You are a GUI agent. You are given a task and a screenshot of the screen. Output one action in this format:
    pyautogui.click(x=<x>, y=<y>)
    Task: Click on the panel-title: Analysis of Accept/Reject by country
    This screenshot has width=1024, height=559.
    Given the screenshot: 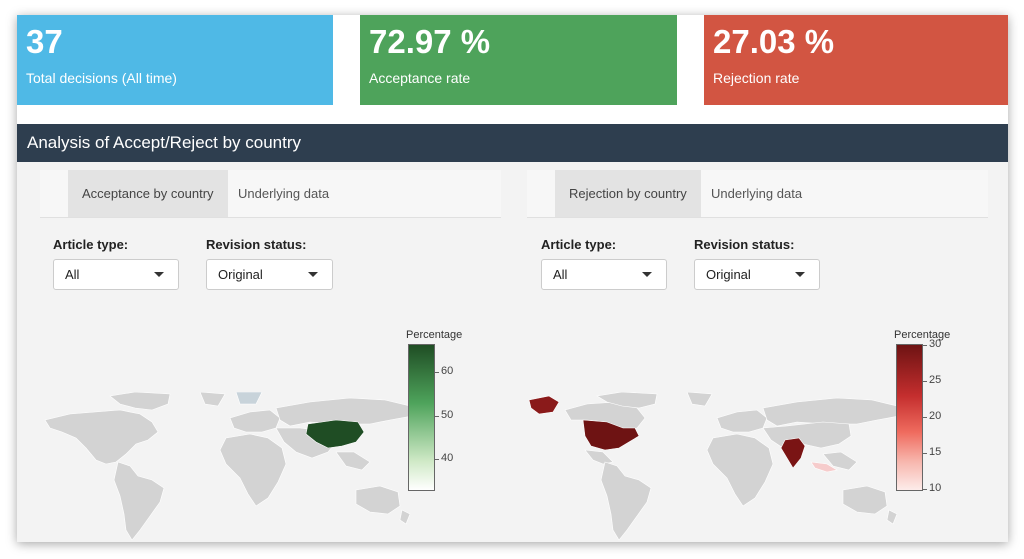 What is the action you would take?
    pyautogui.click(x=512, y=143)
    